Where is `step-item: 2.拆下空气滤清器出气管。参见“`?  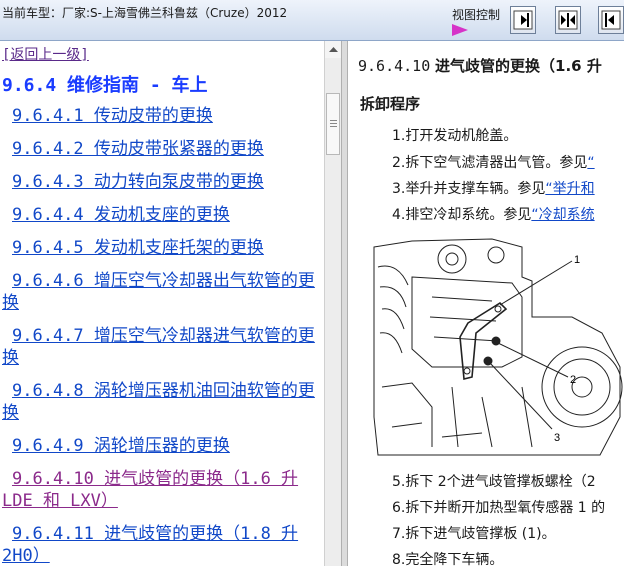 step-item: 2.拆下空气滤清器出气管。参见“ is located at coordinates (493, 163).